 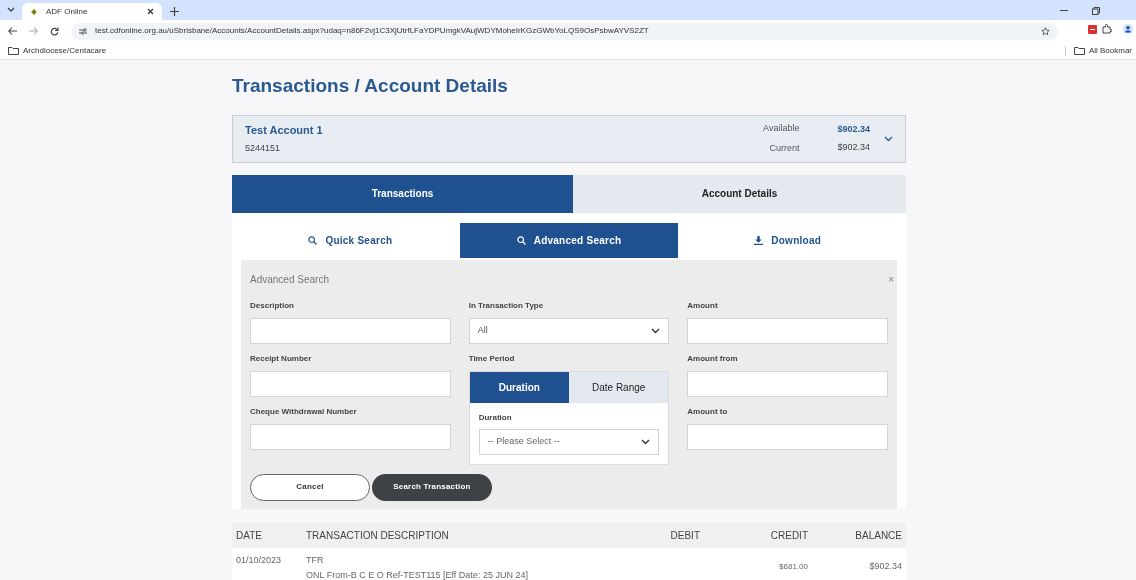 I want to click on field-label: Time Period, so click(x=492, y=358).